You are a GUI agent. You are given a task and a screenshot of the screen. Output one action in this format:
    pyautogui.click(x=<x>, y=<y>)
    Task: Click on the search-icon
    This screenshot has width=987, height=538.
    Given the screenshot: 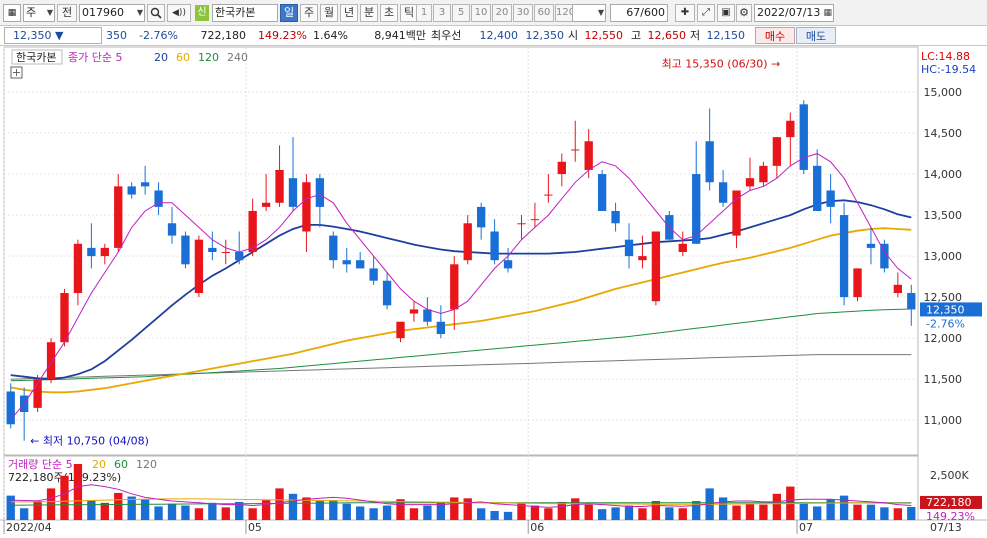 What is the action you would take?
    pyautogui.click(x=156, y=13)
    